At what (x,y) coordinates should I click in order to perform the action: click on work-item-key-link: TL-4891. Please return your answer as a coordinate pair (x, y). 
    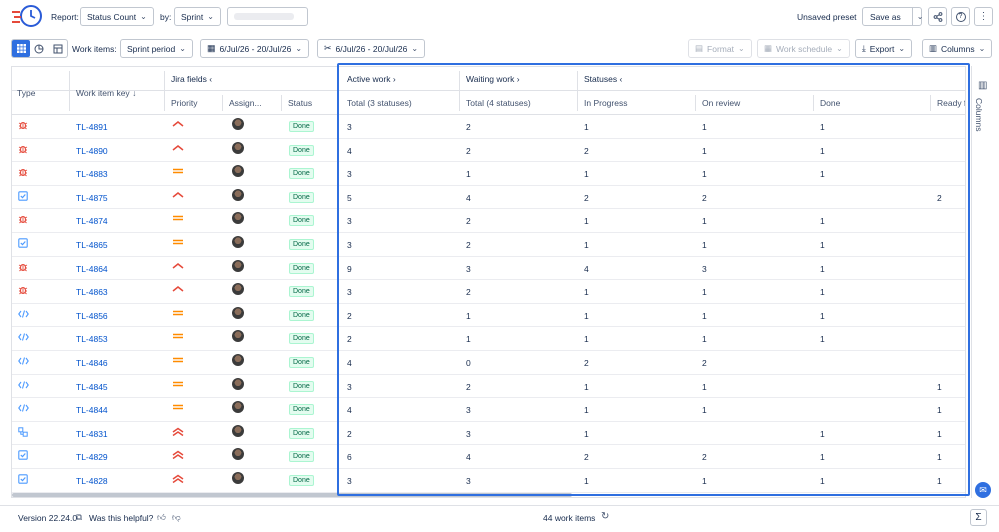
    Looking at the image, I should click on (92, 127).